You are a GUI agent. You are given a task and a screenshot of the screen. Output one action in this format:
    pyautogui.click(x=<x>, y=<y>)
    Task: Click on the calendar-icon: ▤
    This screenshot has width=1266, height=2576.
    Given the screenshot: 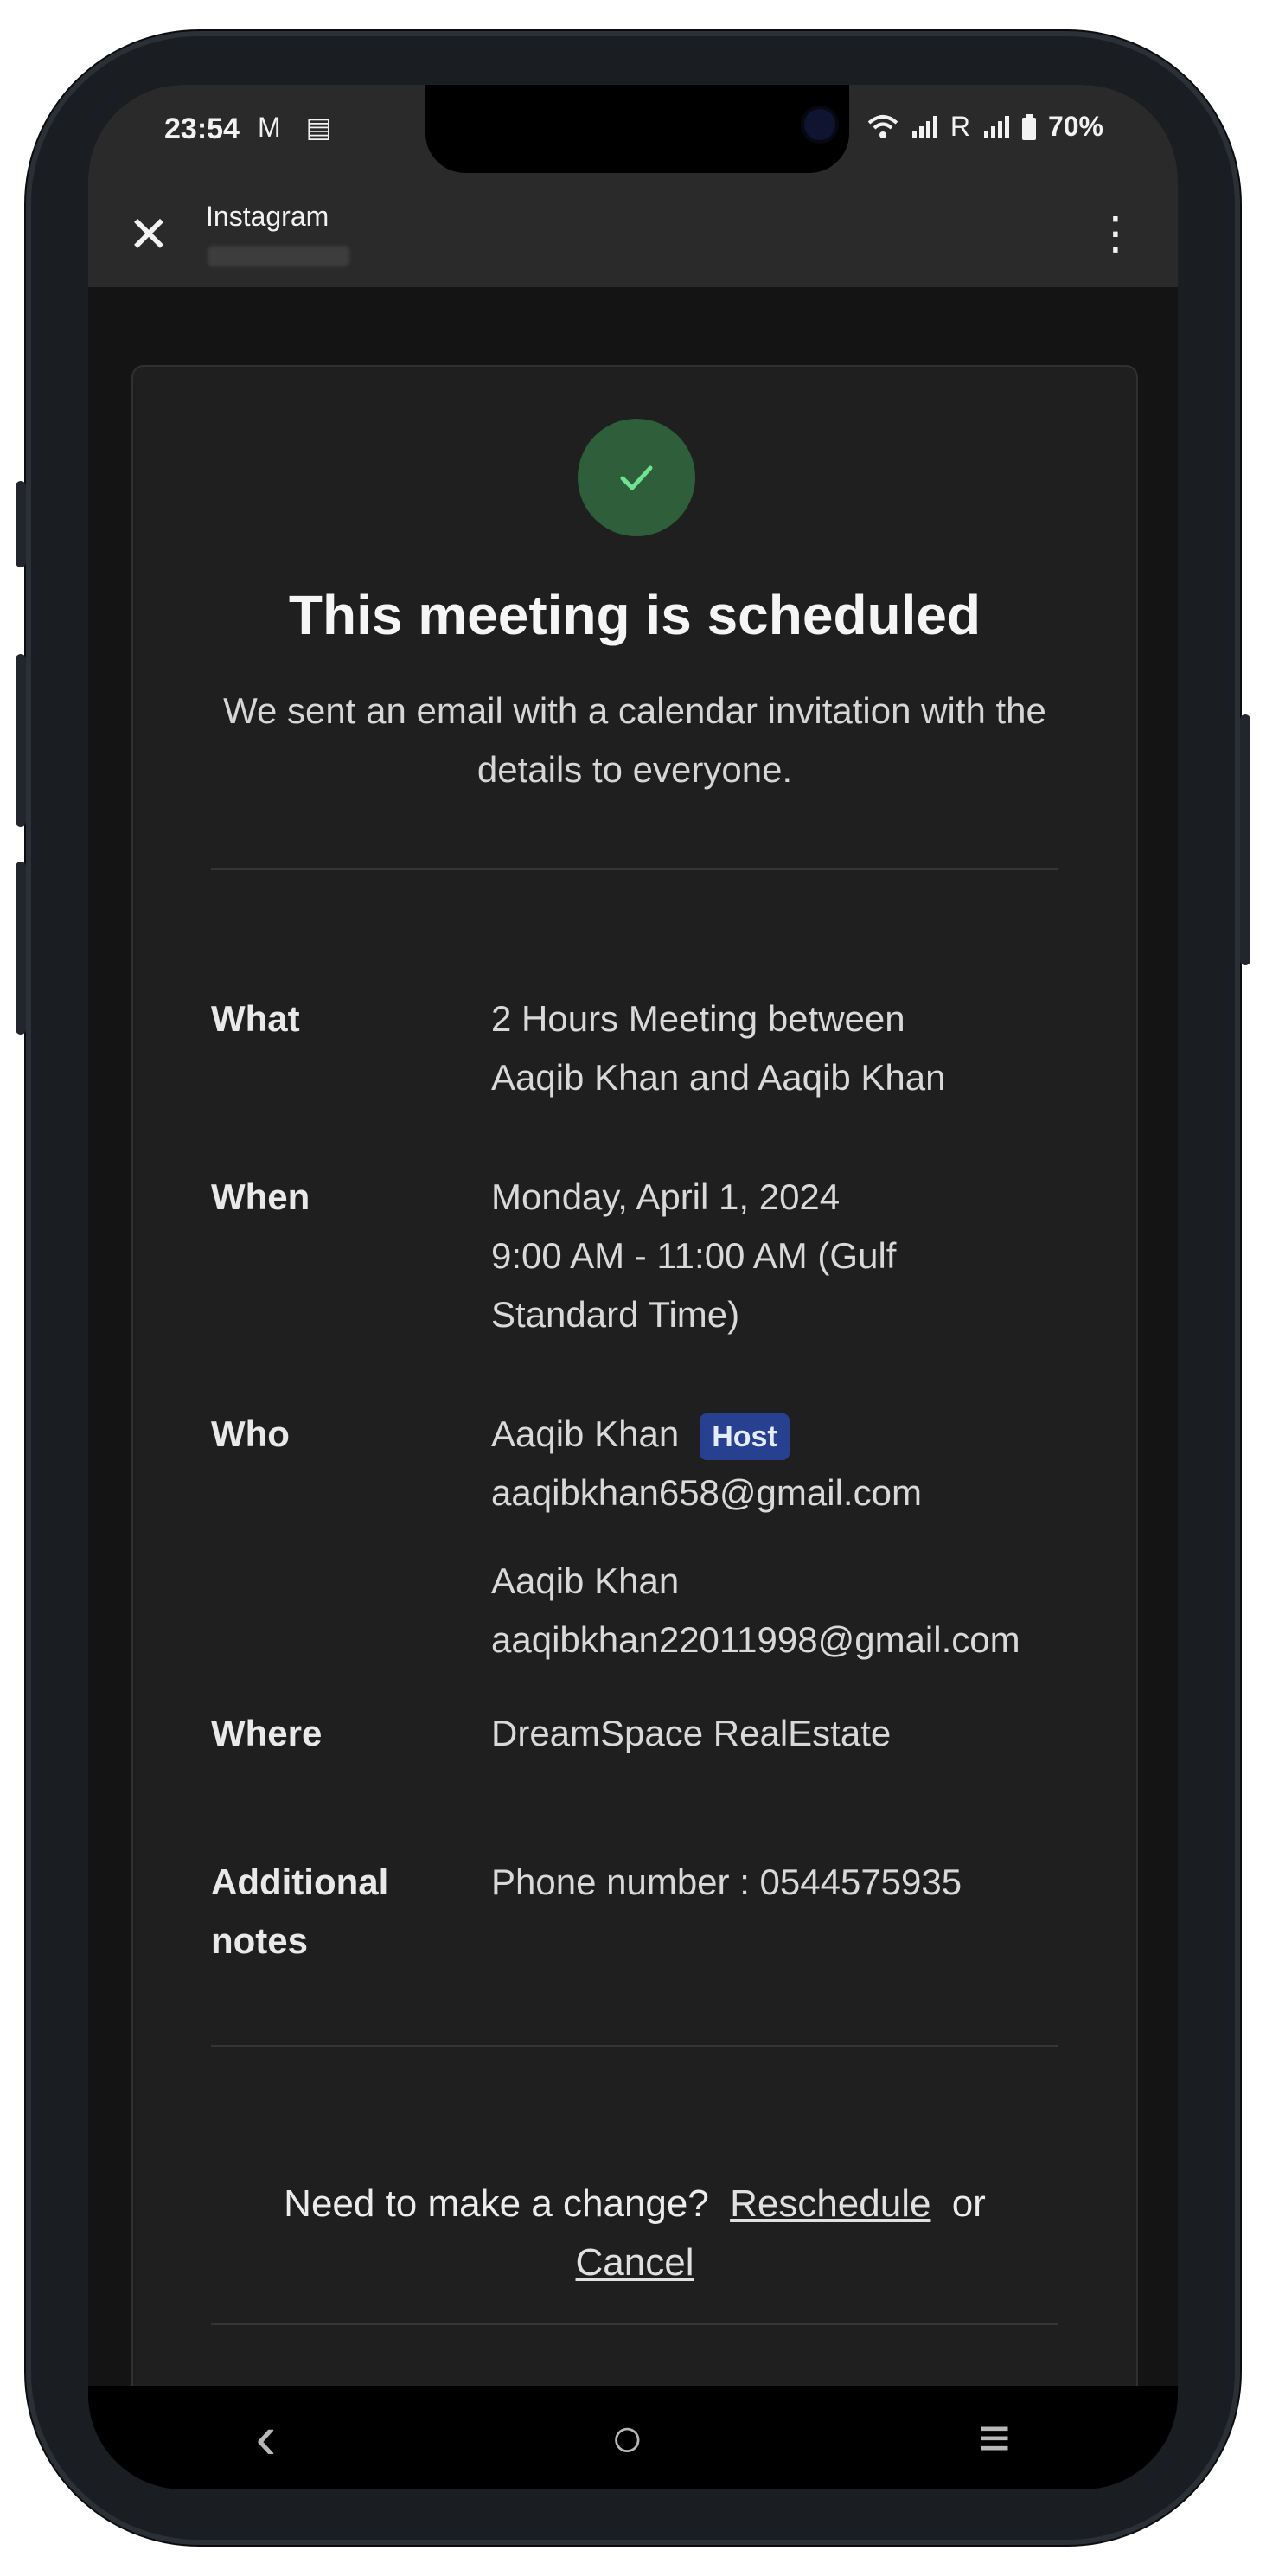 What is the action you would take?
    pyautogui.click(x=323, y=127)
    